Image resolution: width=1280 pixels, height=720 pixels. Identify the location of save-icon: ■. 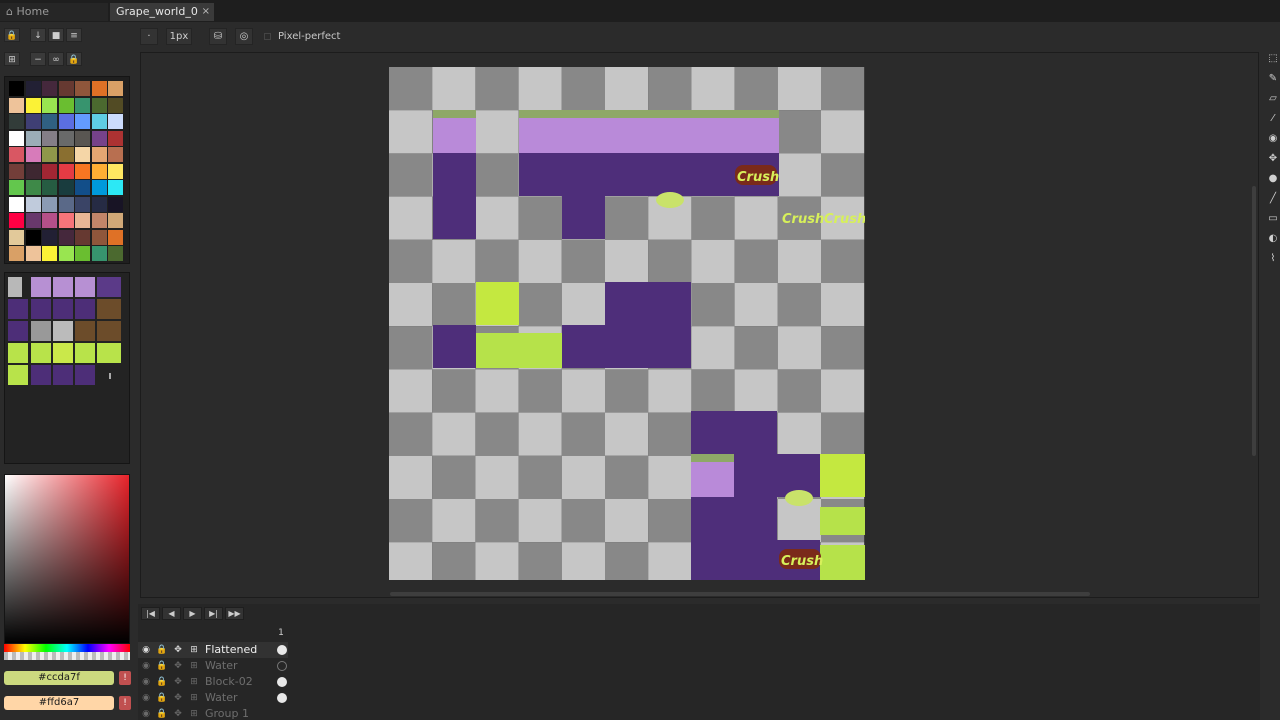
(56, 35).